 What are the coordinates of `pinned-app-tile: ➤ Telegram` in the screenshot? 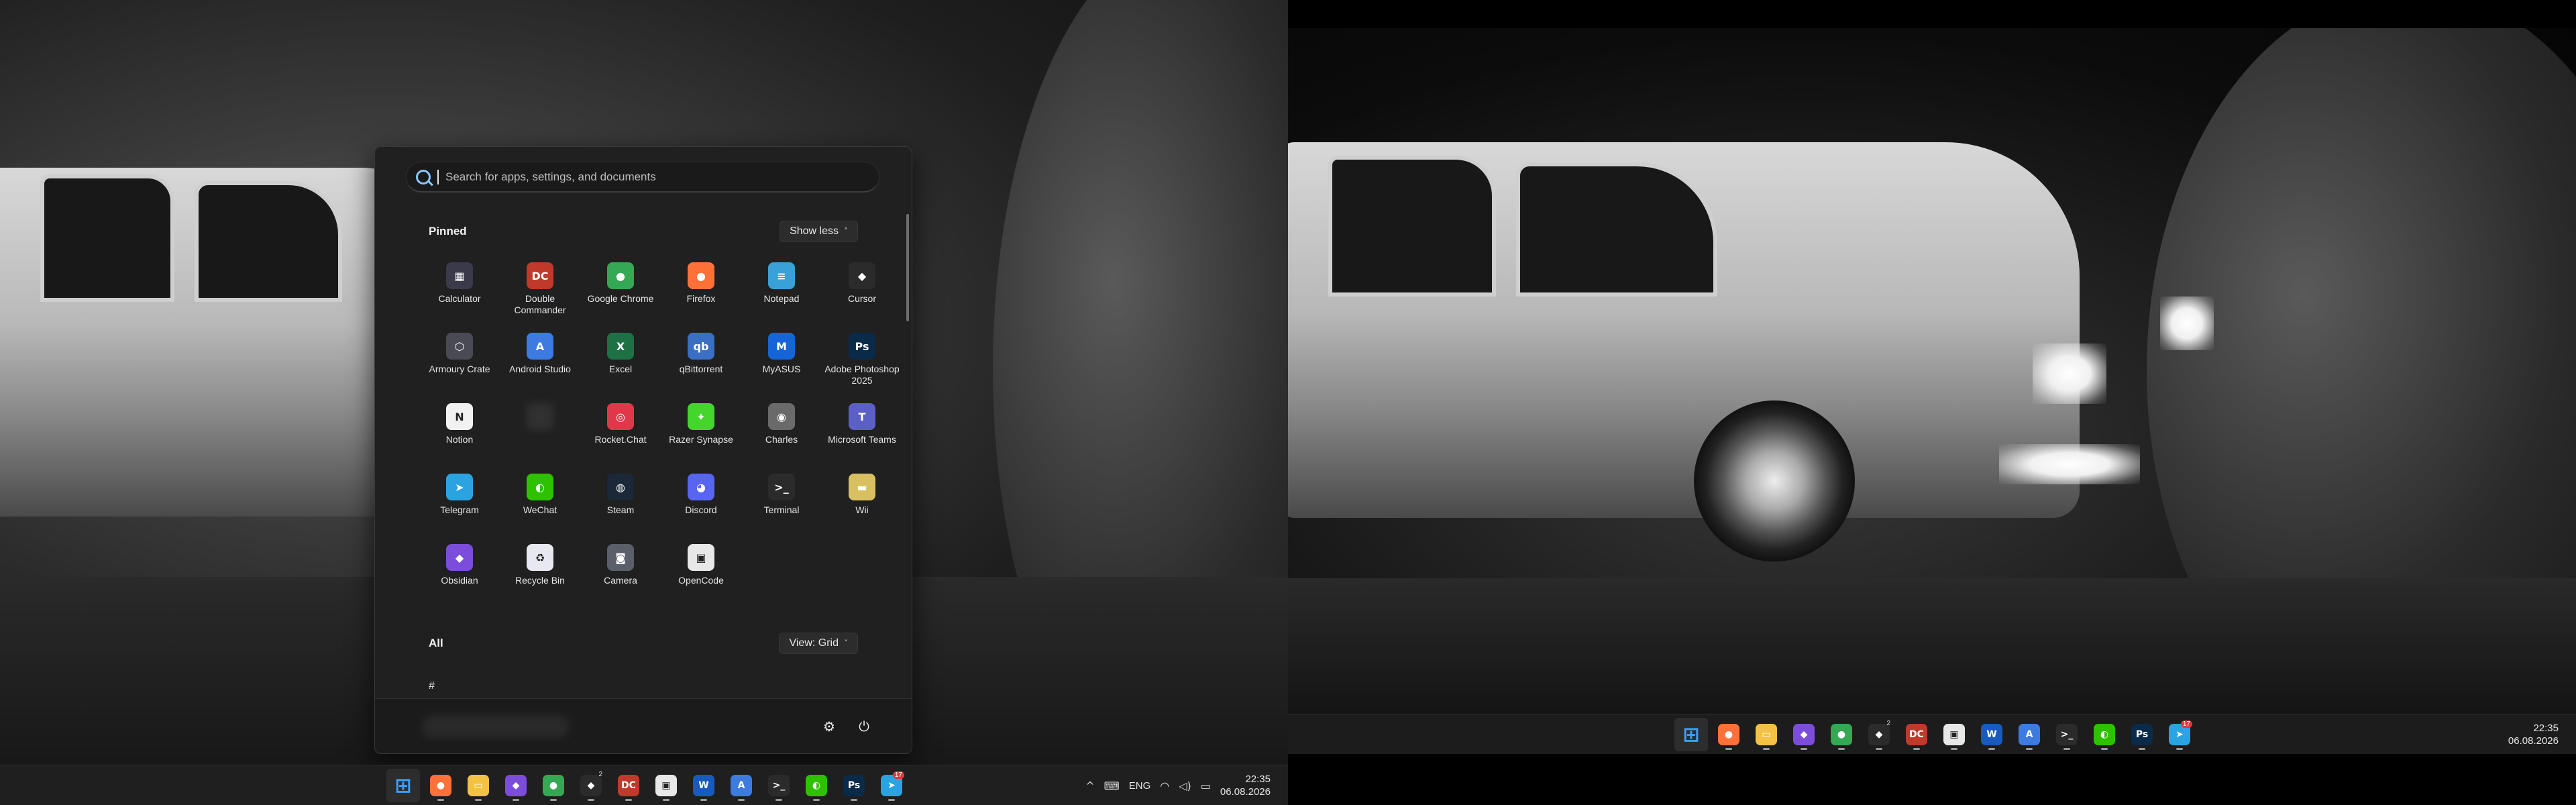 It's located at (459, 503).